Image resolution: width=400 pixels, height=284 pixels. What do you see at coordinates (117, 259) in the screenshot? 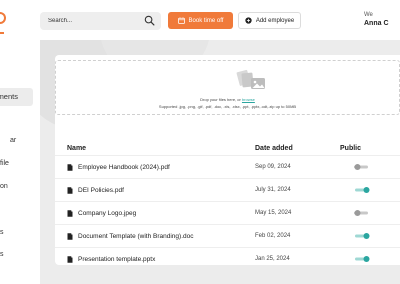
I see `file-name: Presentation template.pptx` at bounding box center [117, 259].